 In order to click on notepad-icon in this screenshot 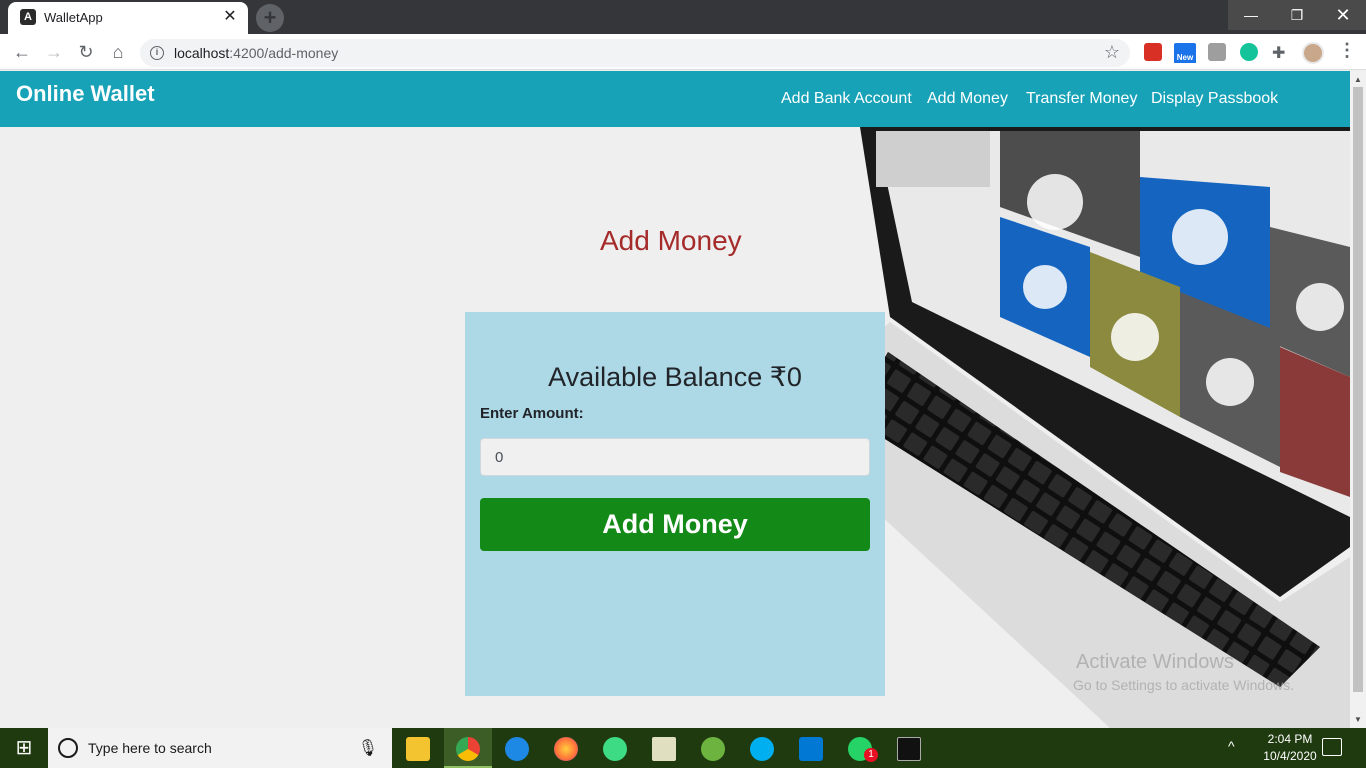, I will do `click(664, 748)`.